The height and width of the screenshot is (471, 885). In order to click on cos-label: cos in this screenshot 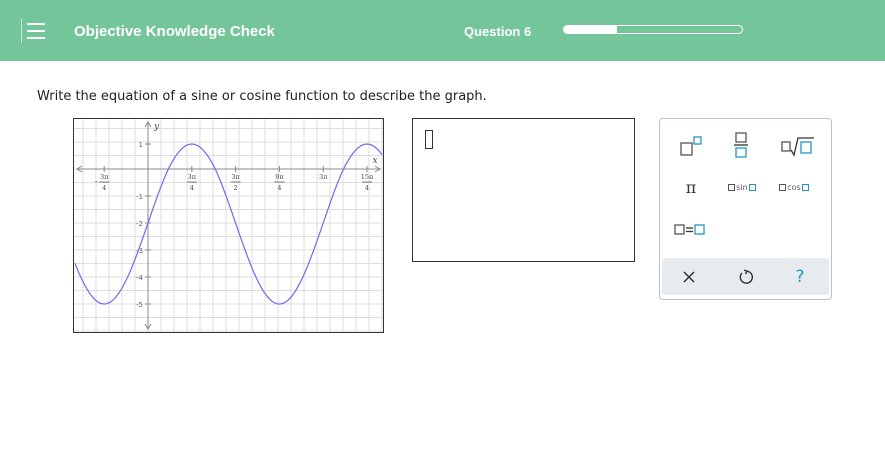, I will do `click(794, 187)`.